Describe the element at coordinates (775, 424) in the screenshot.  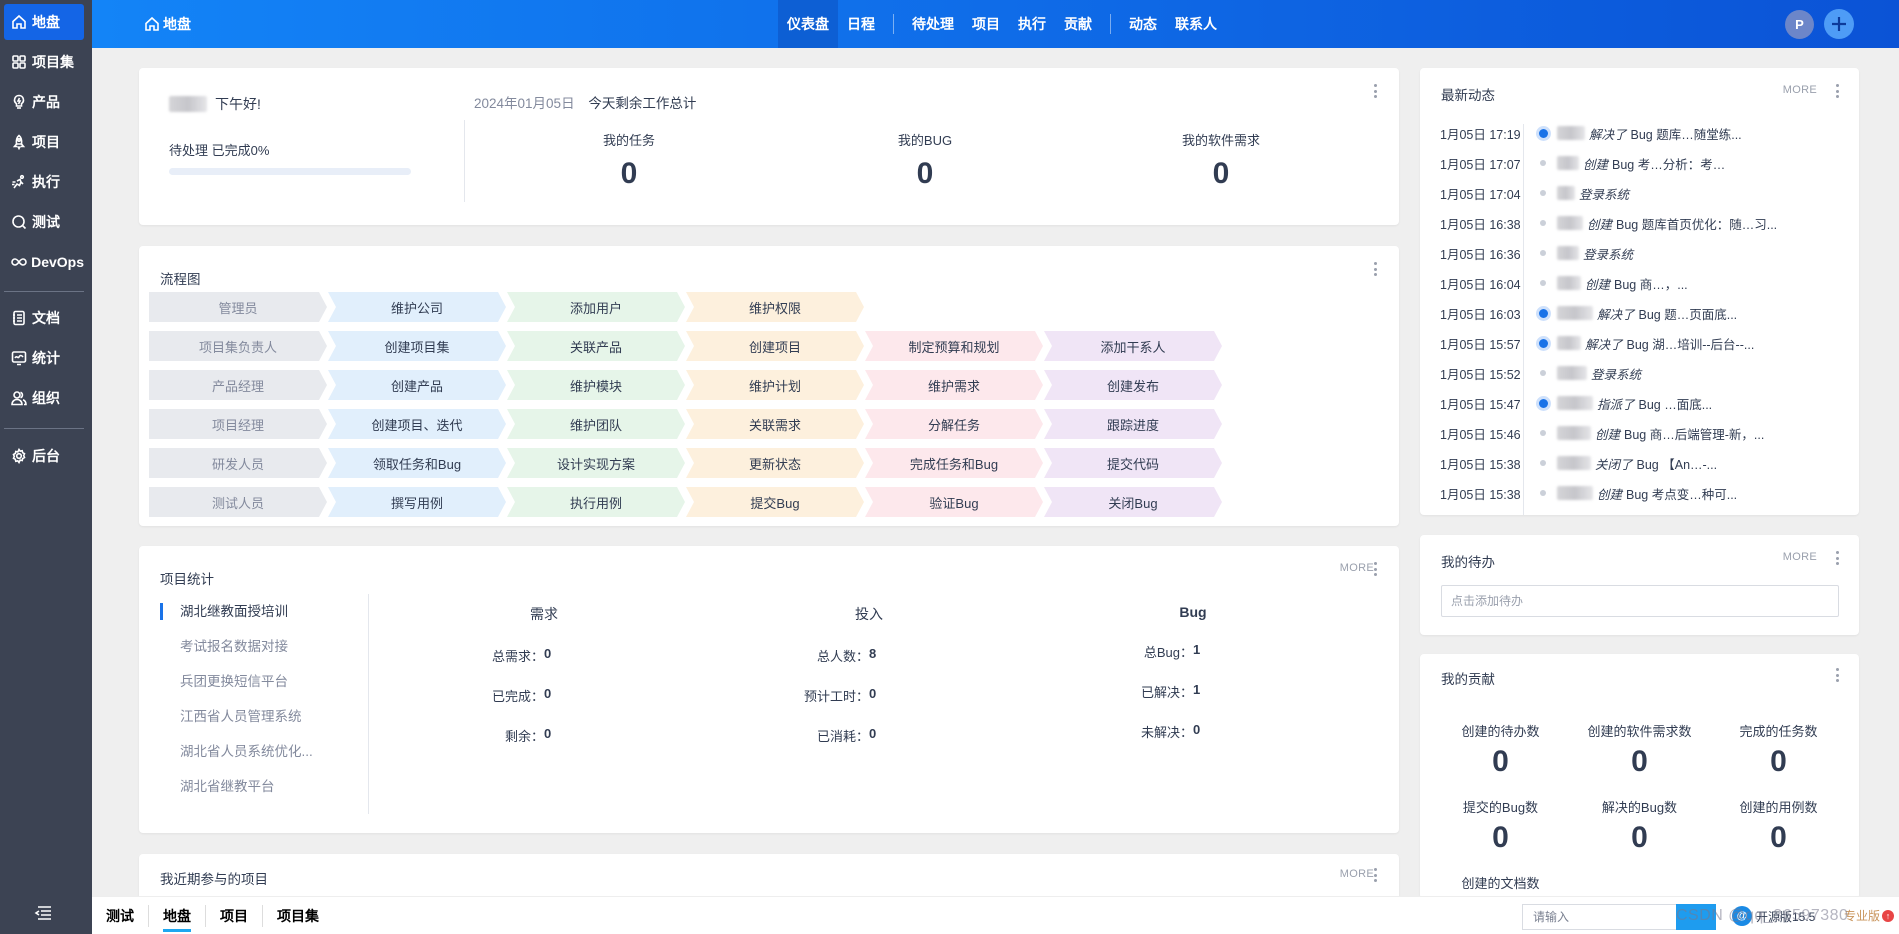
I see `flow-step: 关联需求` at that location.